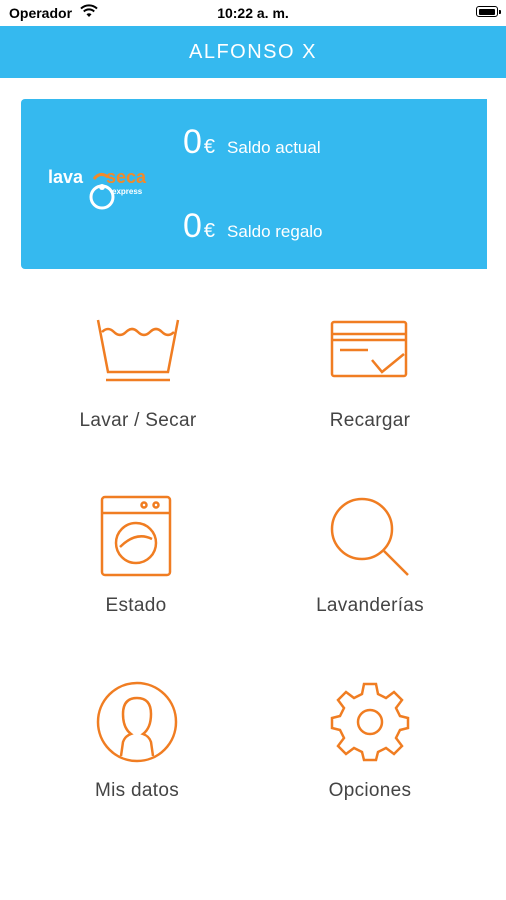 The width and height of the screenshot is (506, 900). I want to click on menu-laundries: Lavanderías, so click(370, 565).